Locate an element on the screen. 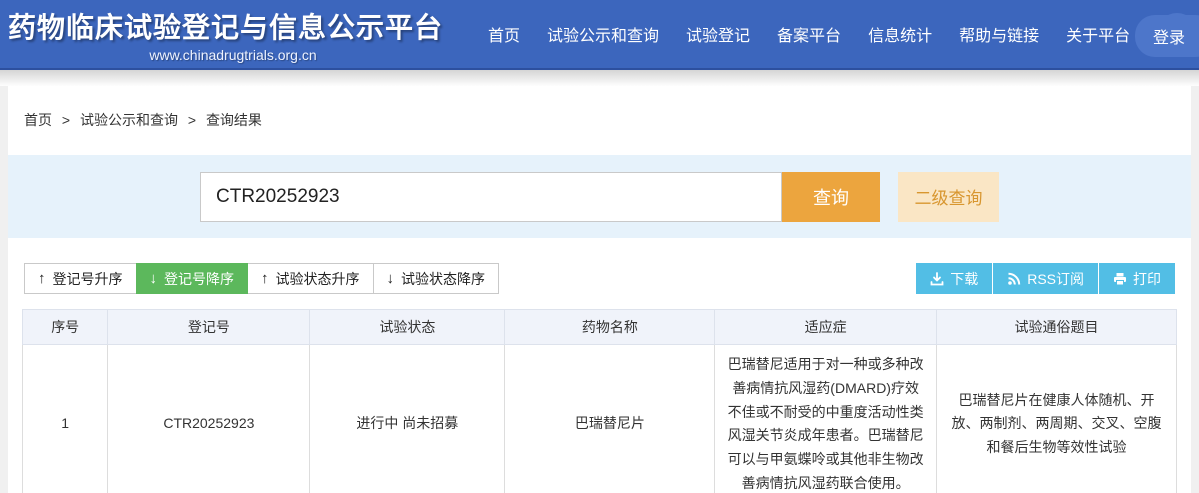 This screenshot has height=493, width=1199. nav-item-home: 首页 is located at coordinates (504, 34).